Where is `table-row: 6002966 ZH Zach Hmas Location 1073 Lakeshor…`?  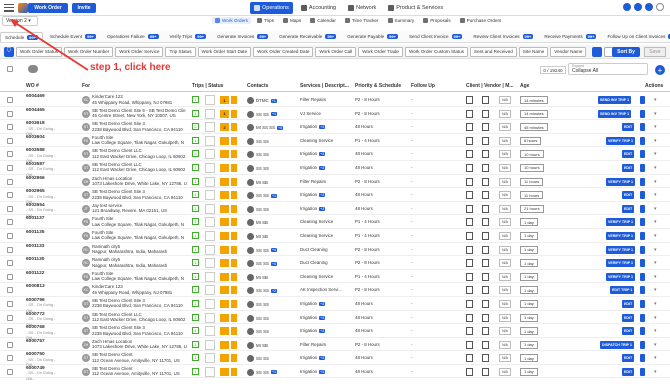 table-row: 6002966 ZH Zach Hmas Location 1073 Lakeshor… is located at coordinates (335, 182).